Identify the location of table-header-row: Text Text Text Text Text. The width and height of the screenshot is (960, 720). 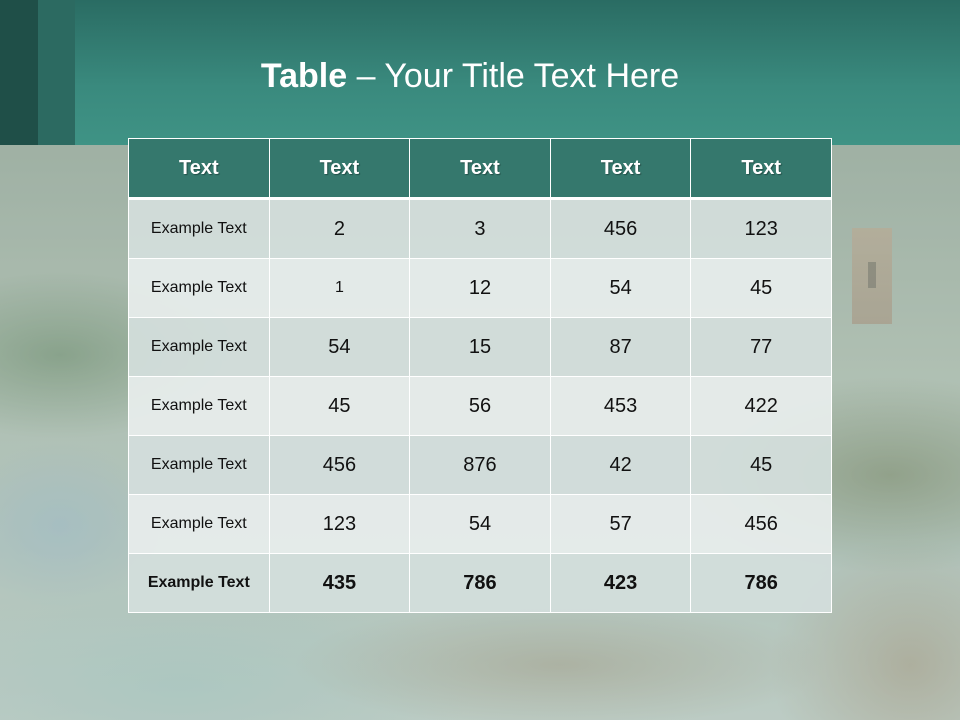
(480, 169).